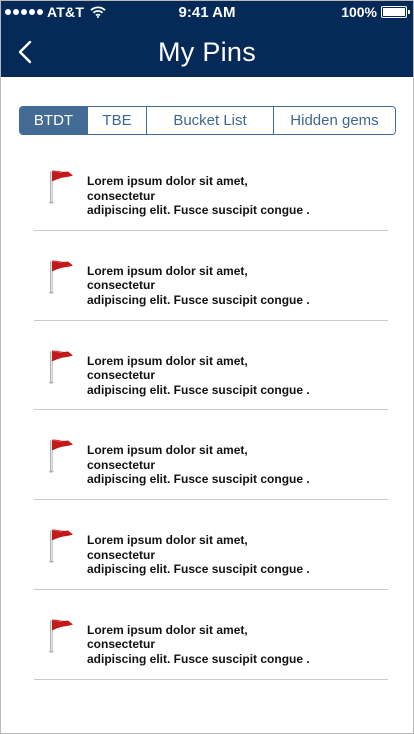 This screenshot has width=414, height=734. Describe the element at coordinates (207, 13) in the screenshot. I see `status-bar: AT&T 9:41 AM 100%` at that location.